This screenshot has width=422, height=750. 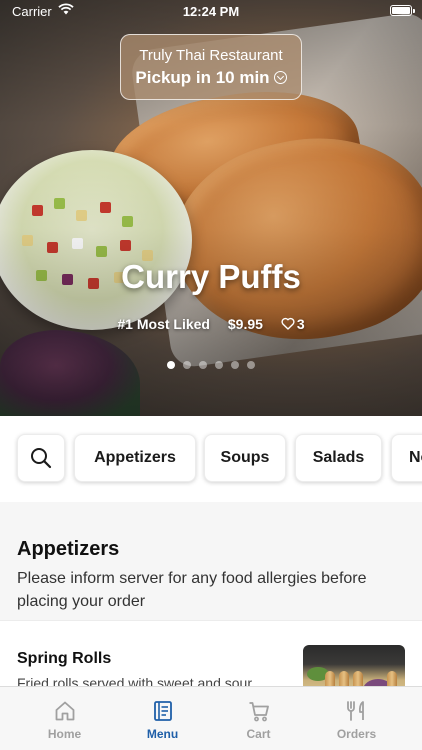 What do you see at coordinates (245, 324) in the screenshot?
I see `featured-item-price: $9.95` at bounding box center [245, 324].